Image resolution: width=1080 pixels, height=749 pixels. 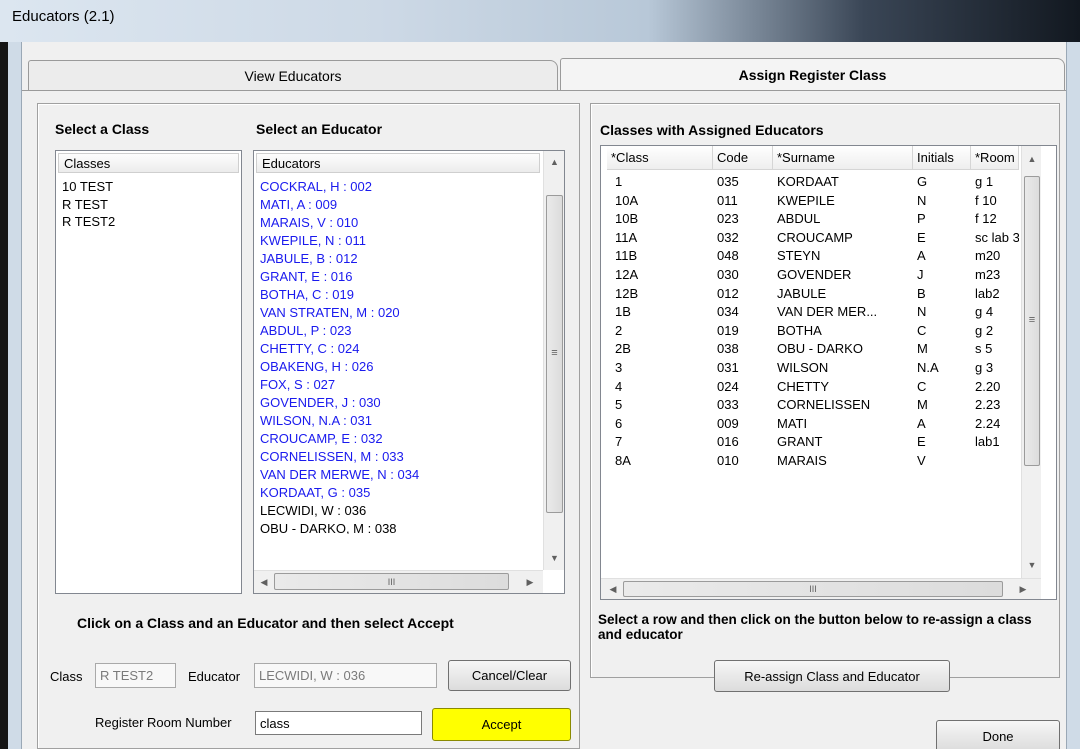 What do you see at coordinates (810, 424) in the screenshot?
I see `table-row: 6 009 MATI A 2.24` at bounding box center [810, 424].